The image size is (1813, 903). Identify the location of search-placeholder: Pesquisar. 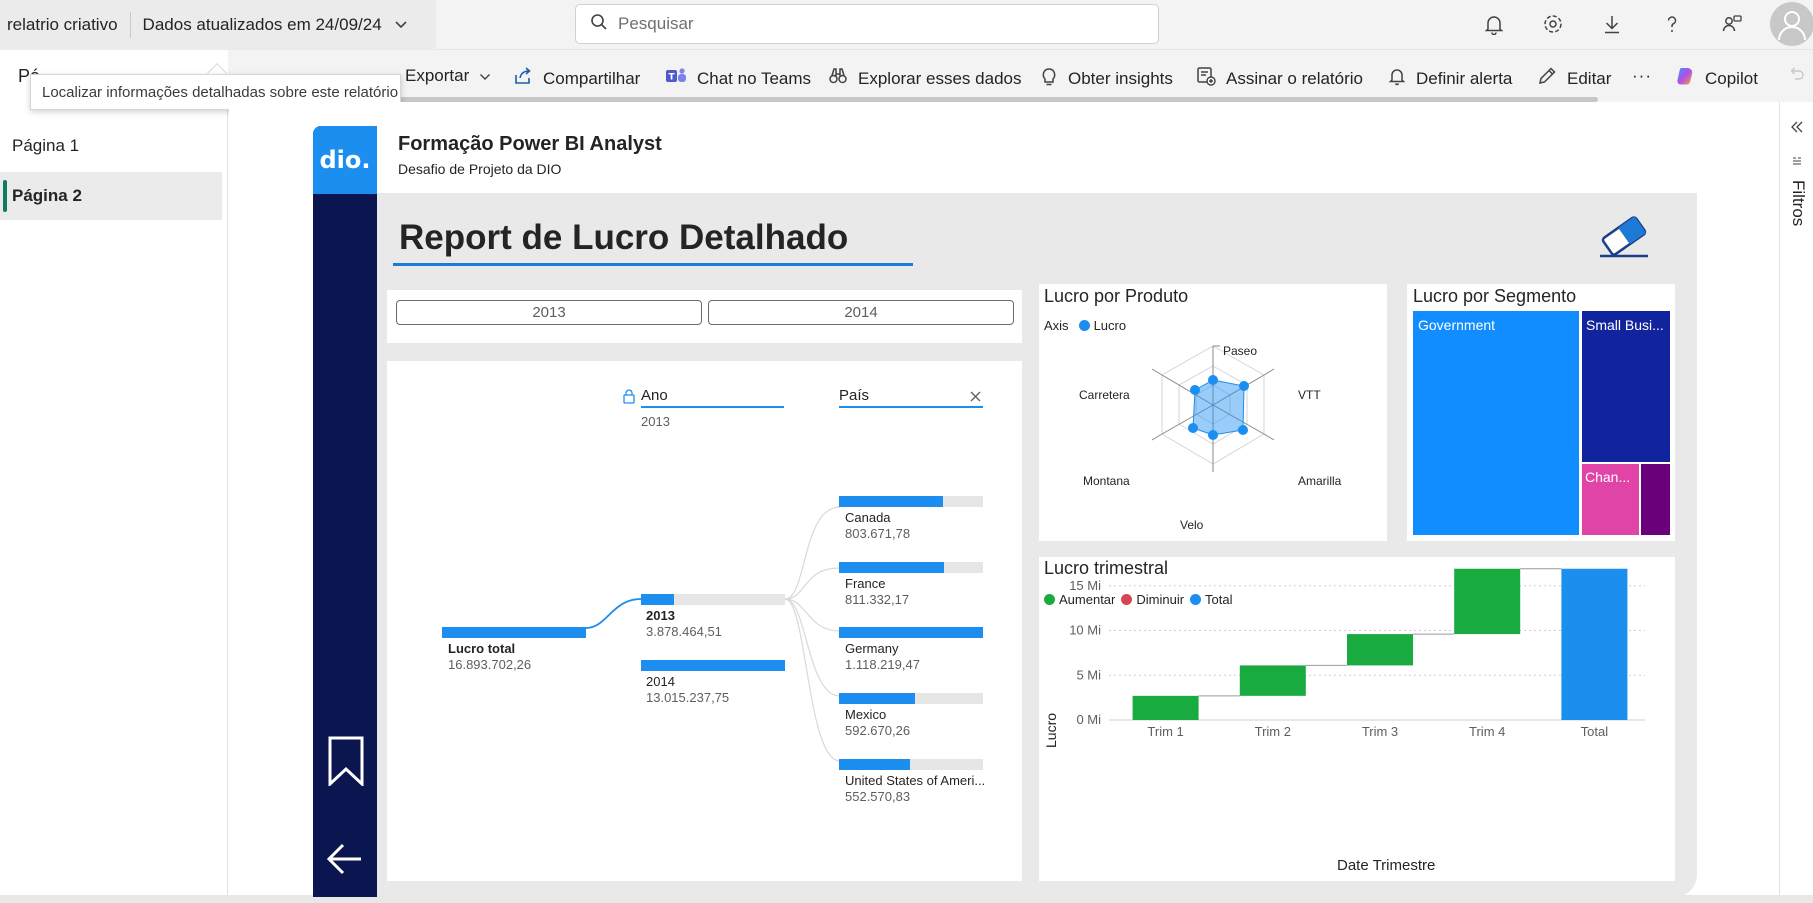
(656, 23).